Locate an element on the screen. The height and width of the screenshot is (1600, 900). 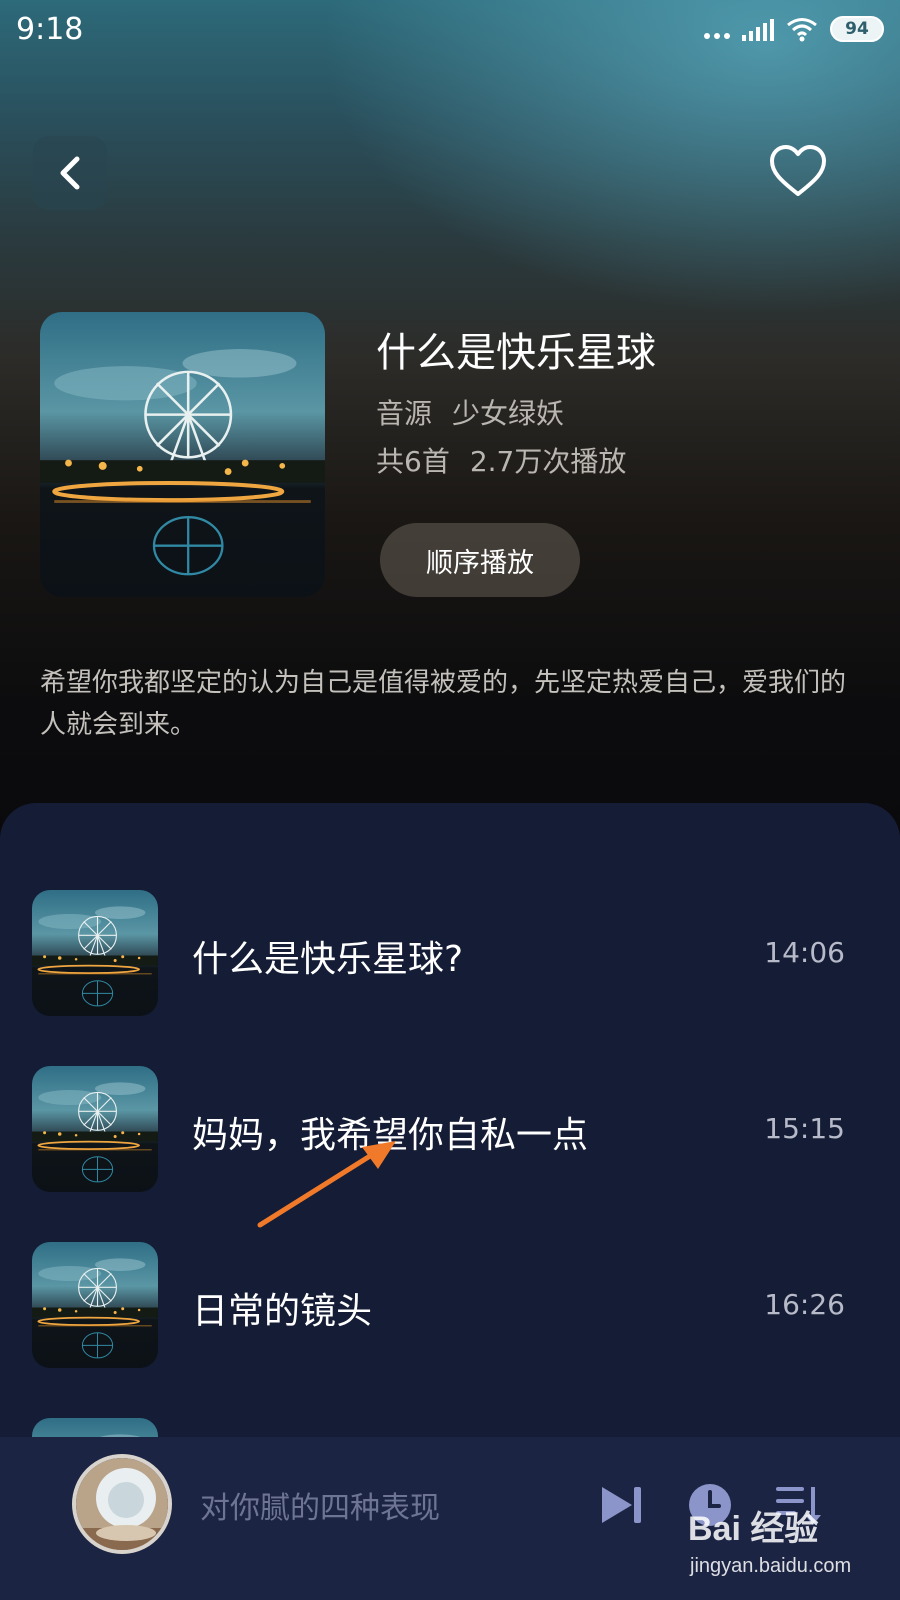
album-description: 希望你我都坚定的认为自己是值得被爱的，先坚定热爱自己，爱我们的人就会到来。 is located at coordinates (443, 704).